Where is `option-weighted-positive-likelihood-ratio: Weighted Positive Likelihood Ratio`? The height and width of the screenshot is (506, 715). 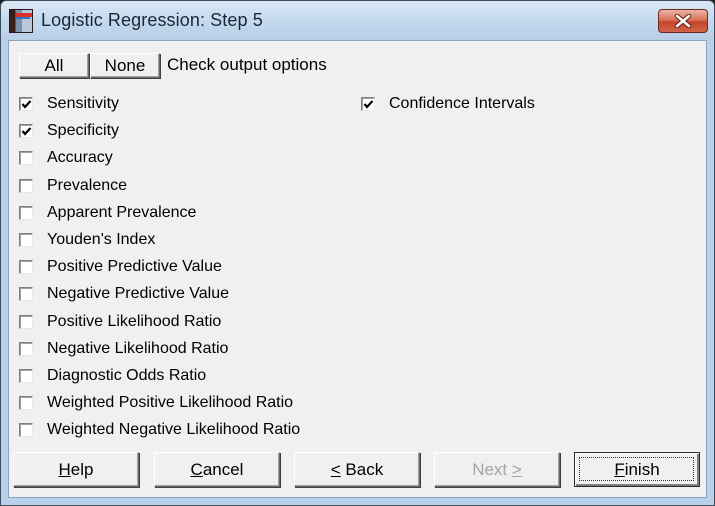
option-weighted-positive-likelihood-ratio: Weighted Positive Likelihood Ratio is located at coordinates (156, 403).